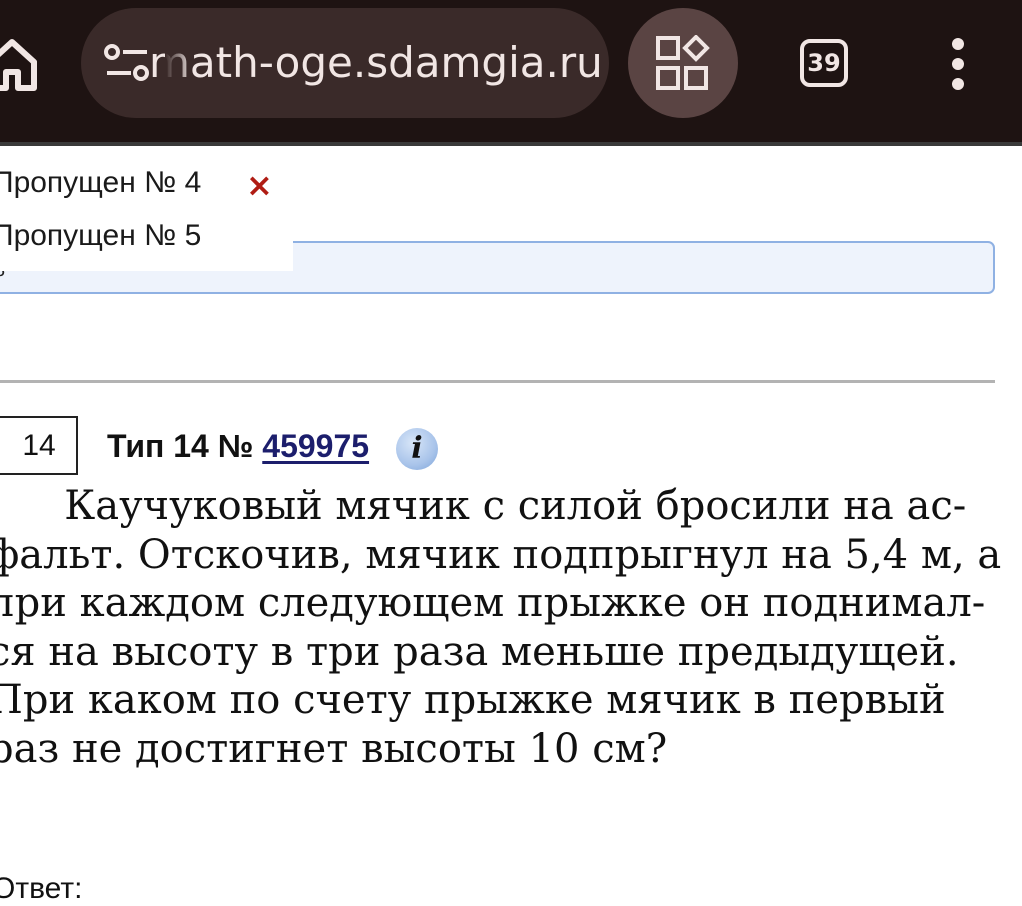 The height and width of the screenshot is (906, 1022). What do you see at coordinates (824, 63) in the screenshot?
I see `tab-counter: 39` at bounding box center [824, 63].